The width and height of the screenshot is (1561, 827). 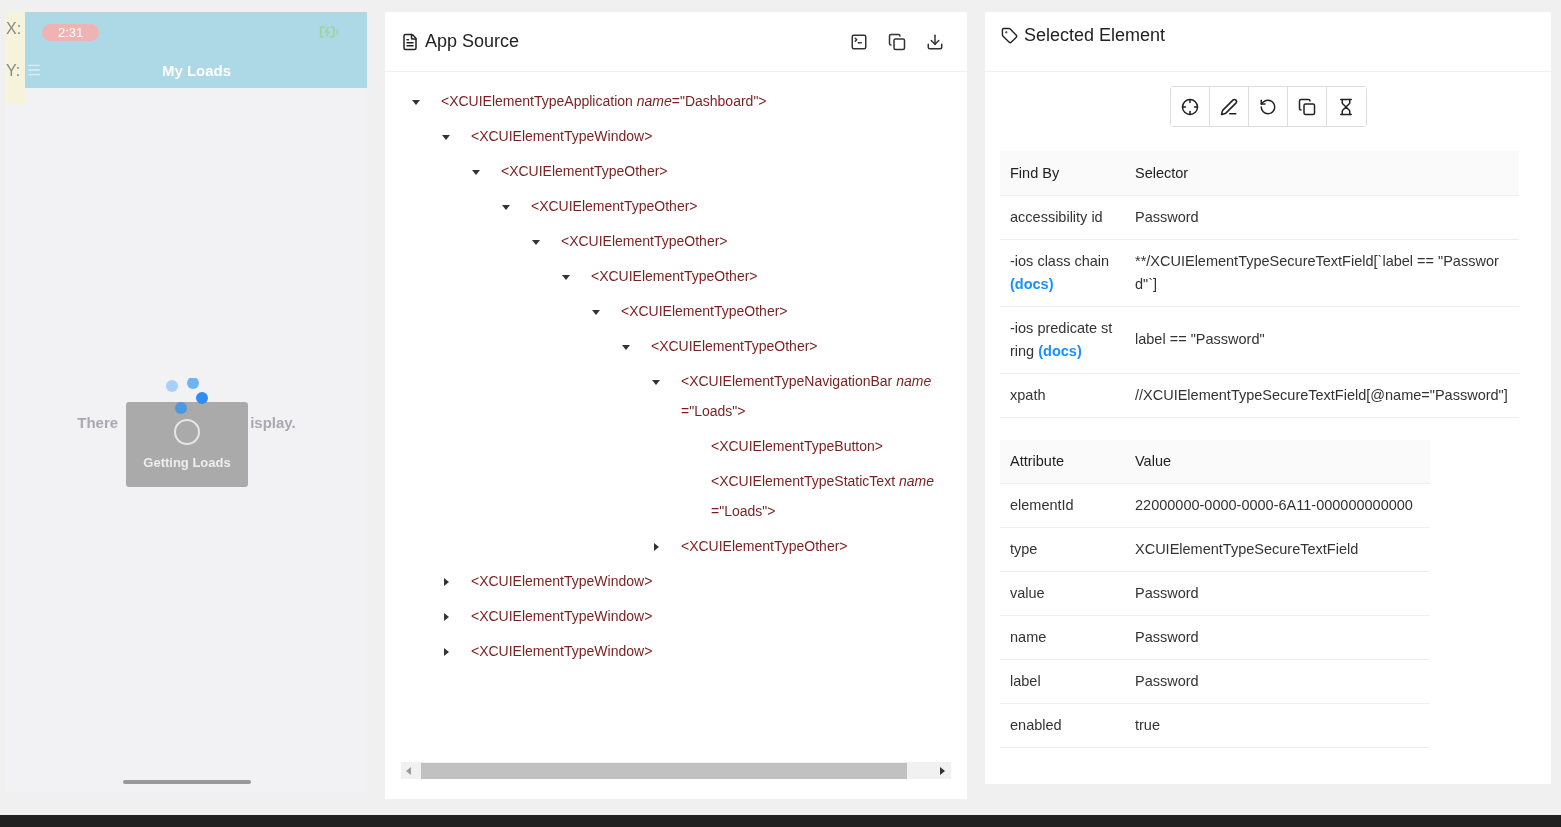 What do you see at coordinates (1322, 339) in the screenshot?
I see `table-cell: label == "Password"` at bounding box center [1322, 339].